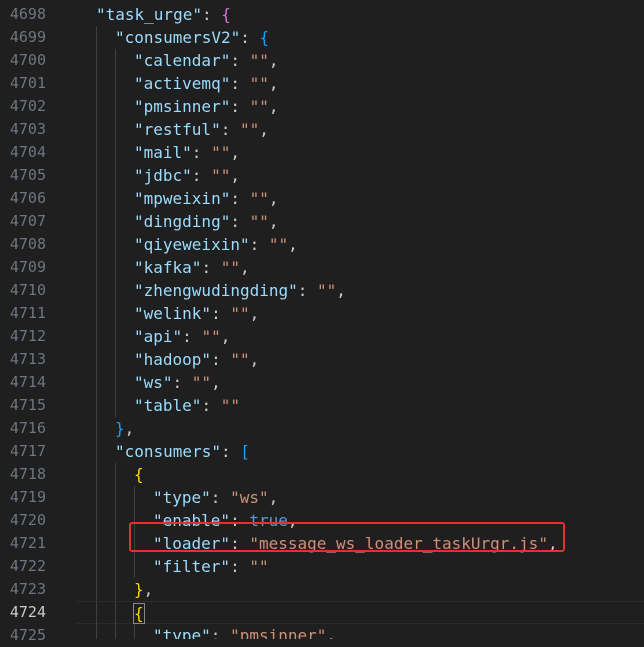  I want to click on code-content: "consumersV2": {, so click(192, 37).